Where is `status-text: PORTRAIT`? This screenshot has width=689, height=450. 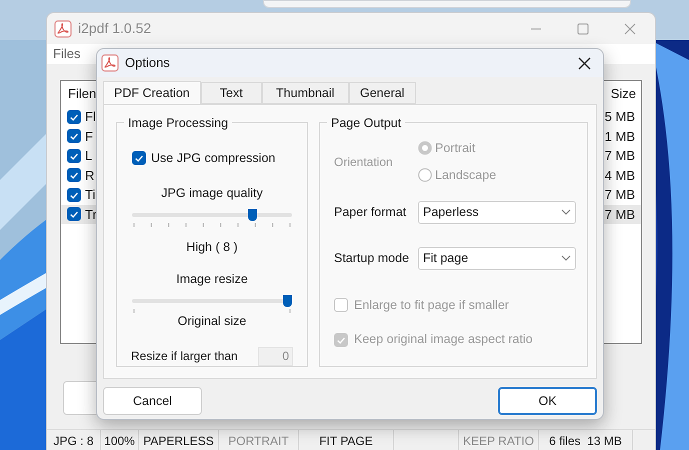
status-text: PORTRAIT is located at coordinates (258, 441).